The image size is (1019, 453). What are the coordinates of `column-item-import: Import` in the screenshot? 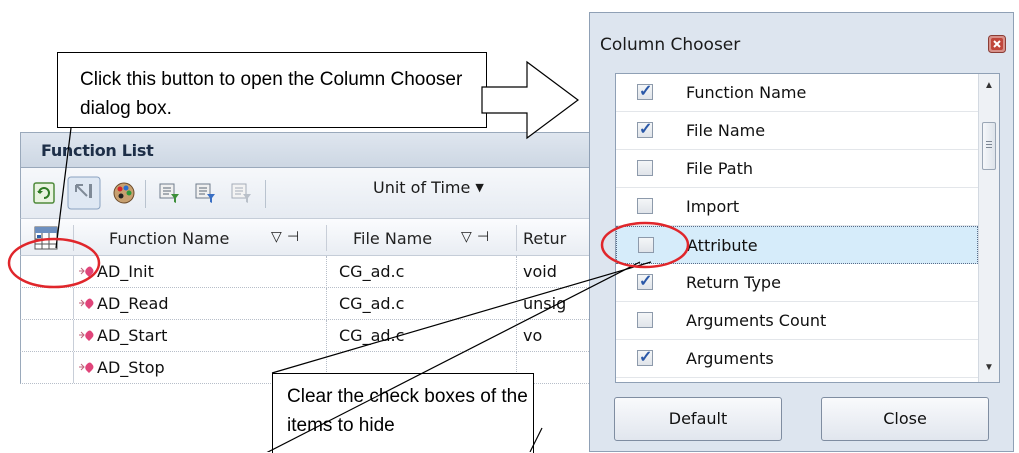 It's located at (797, 207).